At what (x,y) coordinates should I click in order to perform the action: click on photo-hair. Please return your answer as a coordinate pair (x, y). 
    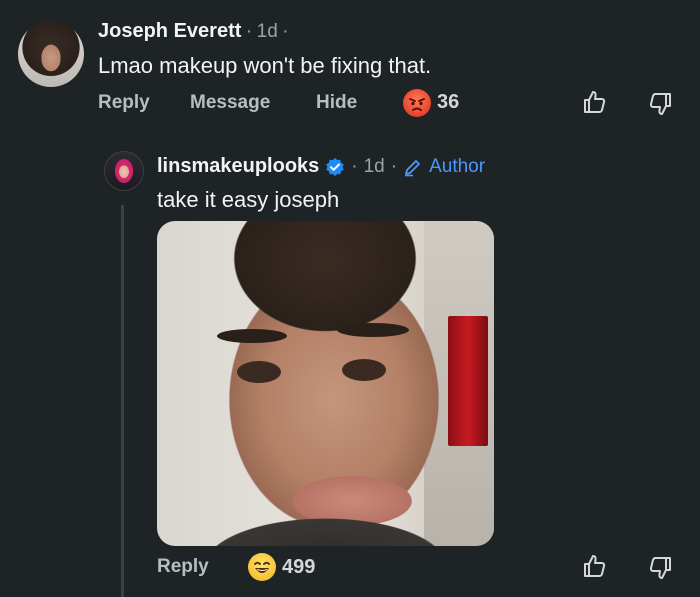
    Looking at the image, I should click on (325, 296).